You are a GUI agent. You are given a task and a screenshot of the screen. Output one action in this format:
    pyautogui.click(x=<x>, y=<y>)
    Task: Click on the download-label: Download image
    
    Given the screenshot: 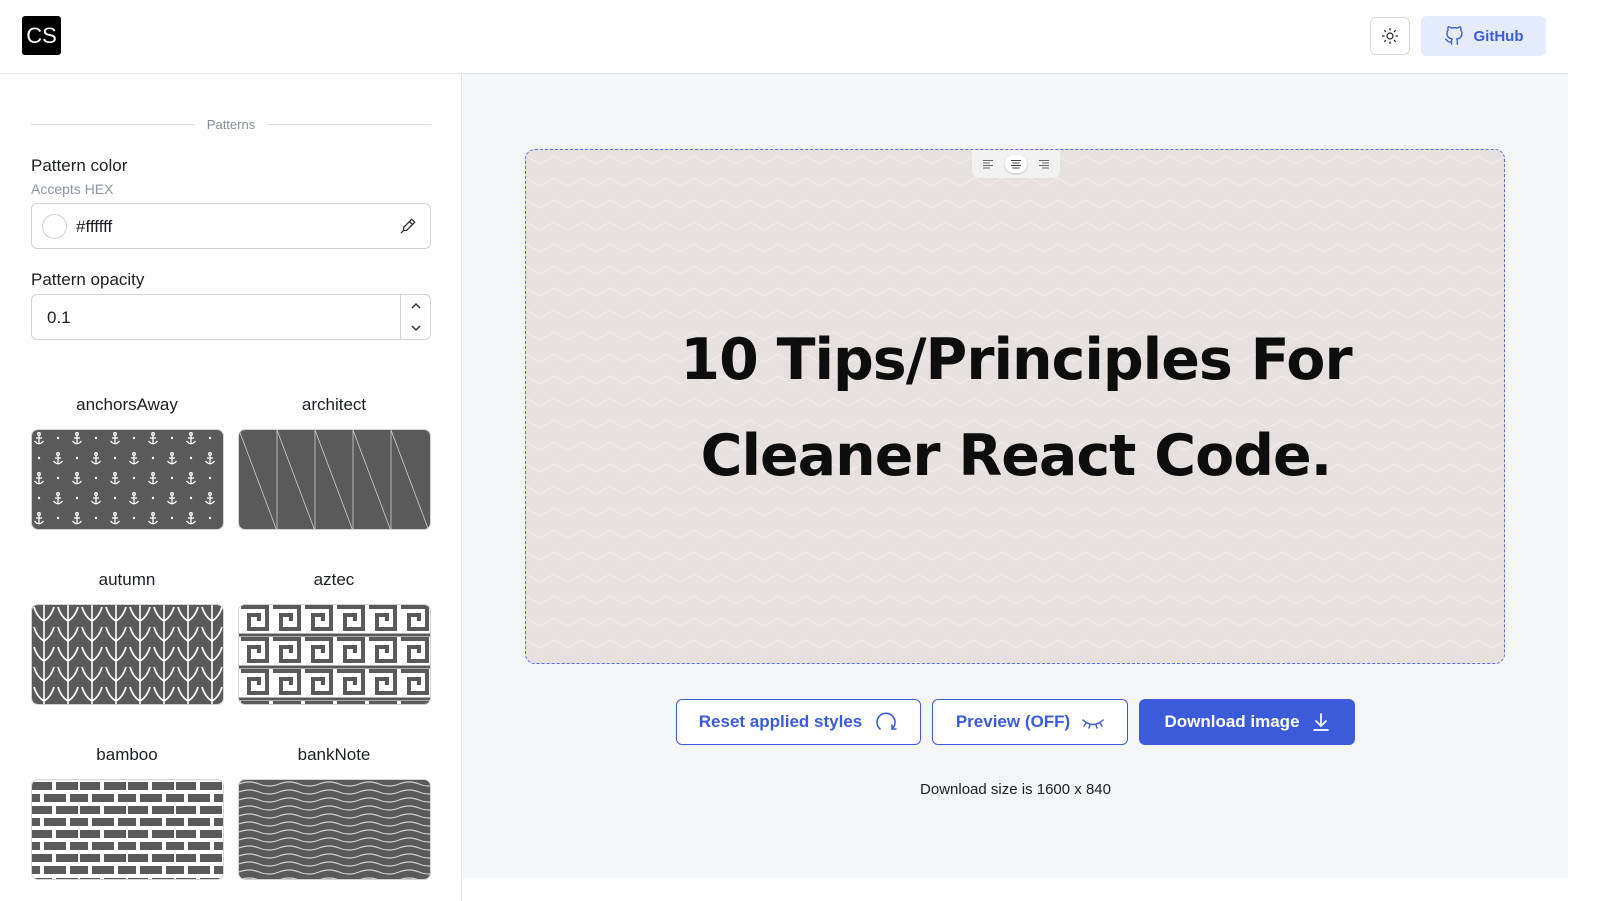 What is the action you would take?
    pyautogui.click(x=1232, y=721)
    